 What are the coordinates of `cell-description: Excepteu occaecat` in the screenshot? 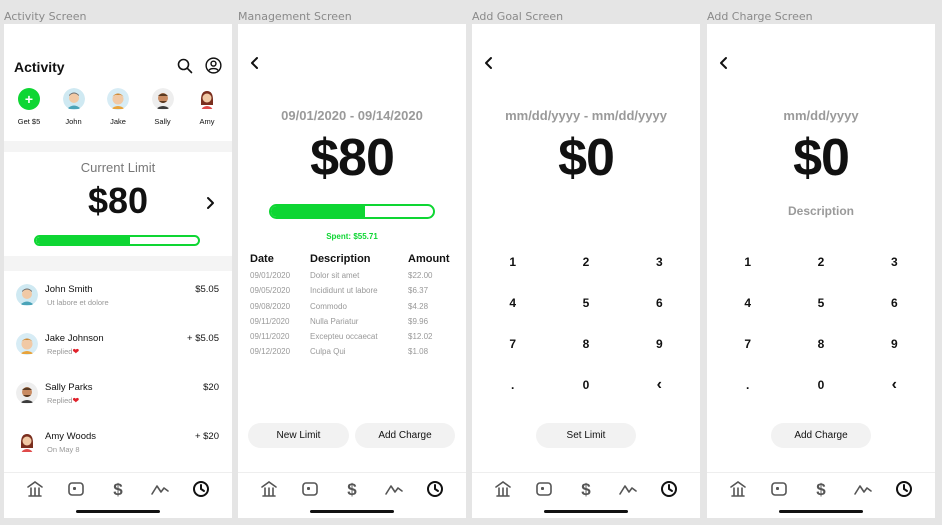 It's located at (344, 337).